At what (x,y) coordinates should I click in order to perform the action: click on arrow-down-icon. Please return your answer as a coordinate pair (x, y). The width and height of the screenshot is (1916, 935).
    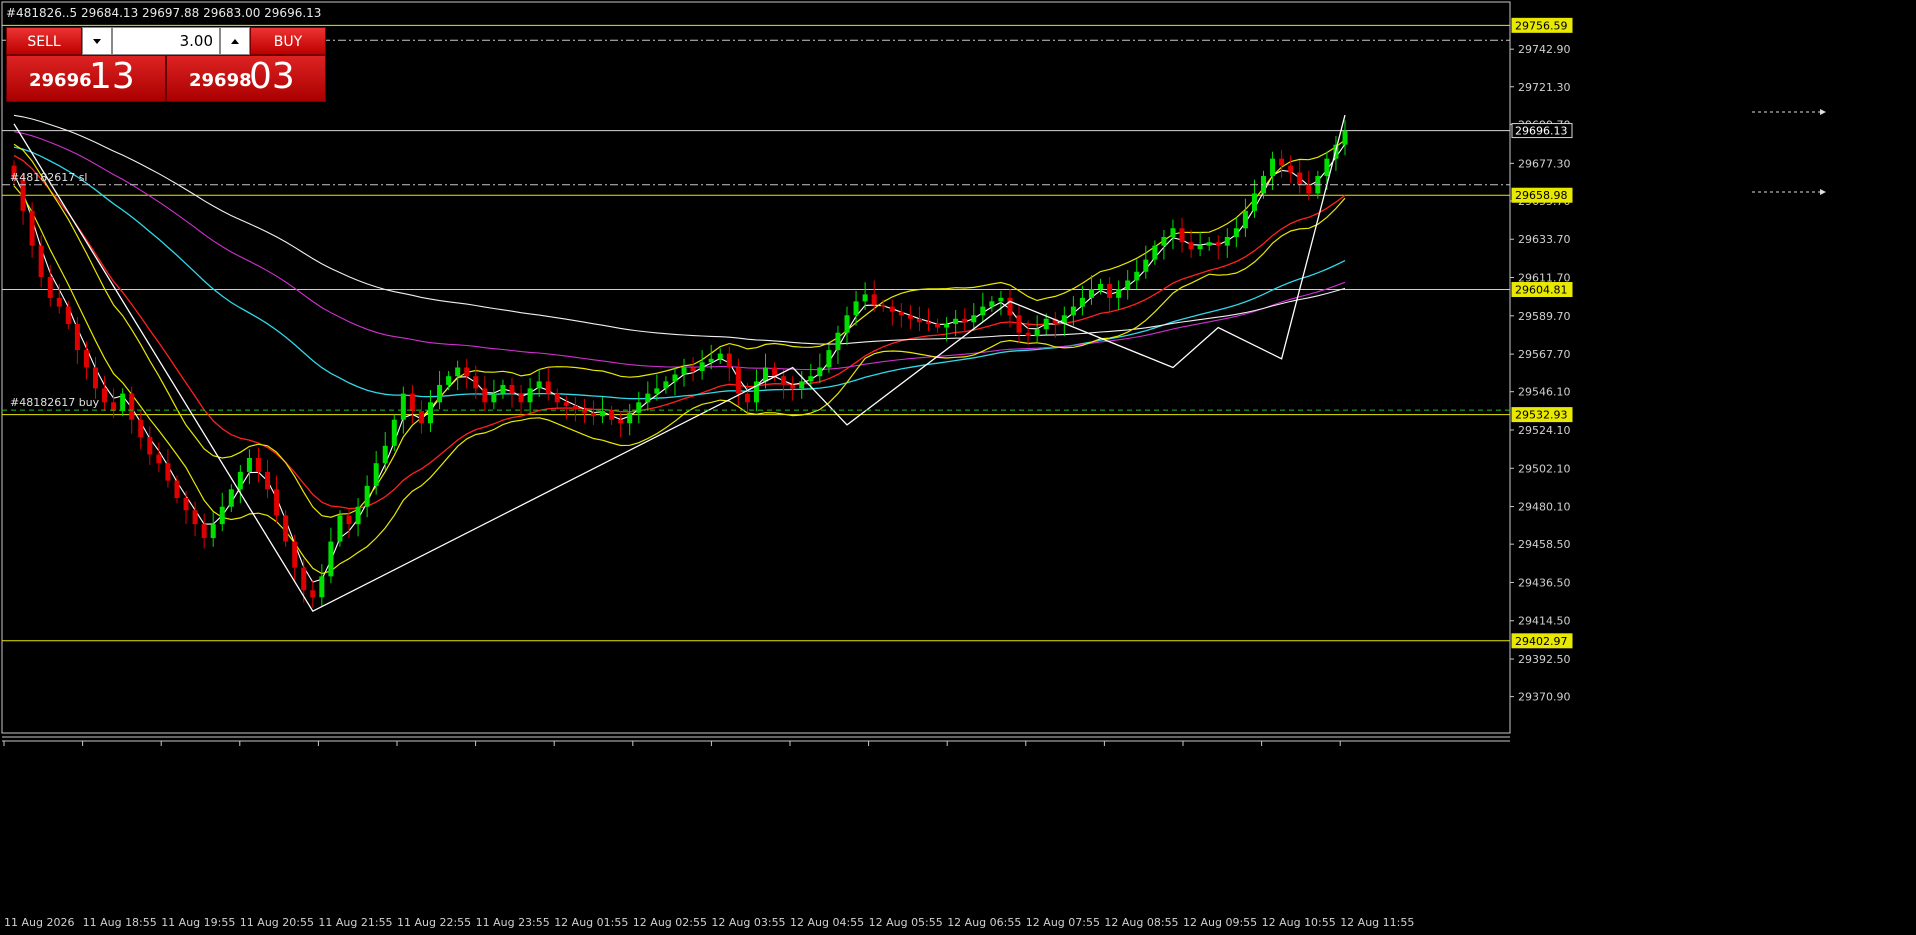
    Looking at the image, I should click on (97, 41).